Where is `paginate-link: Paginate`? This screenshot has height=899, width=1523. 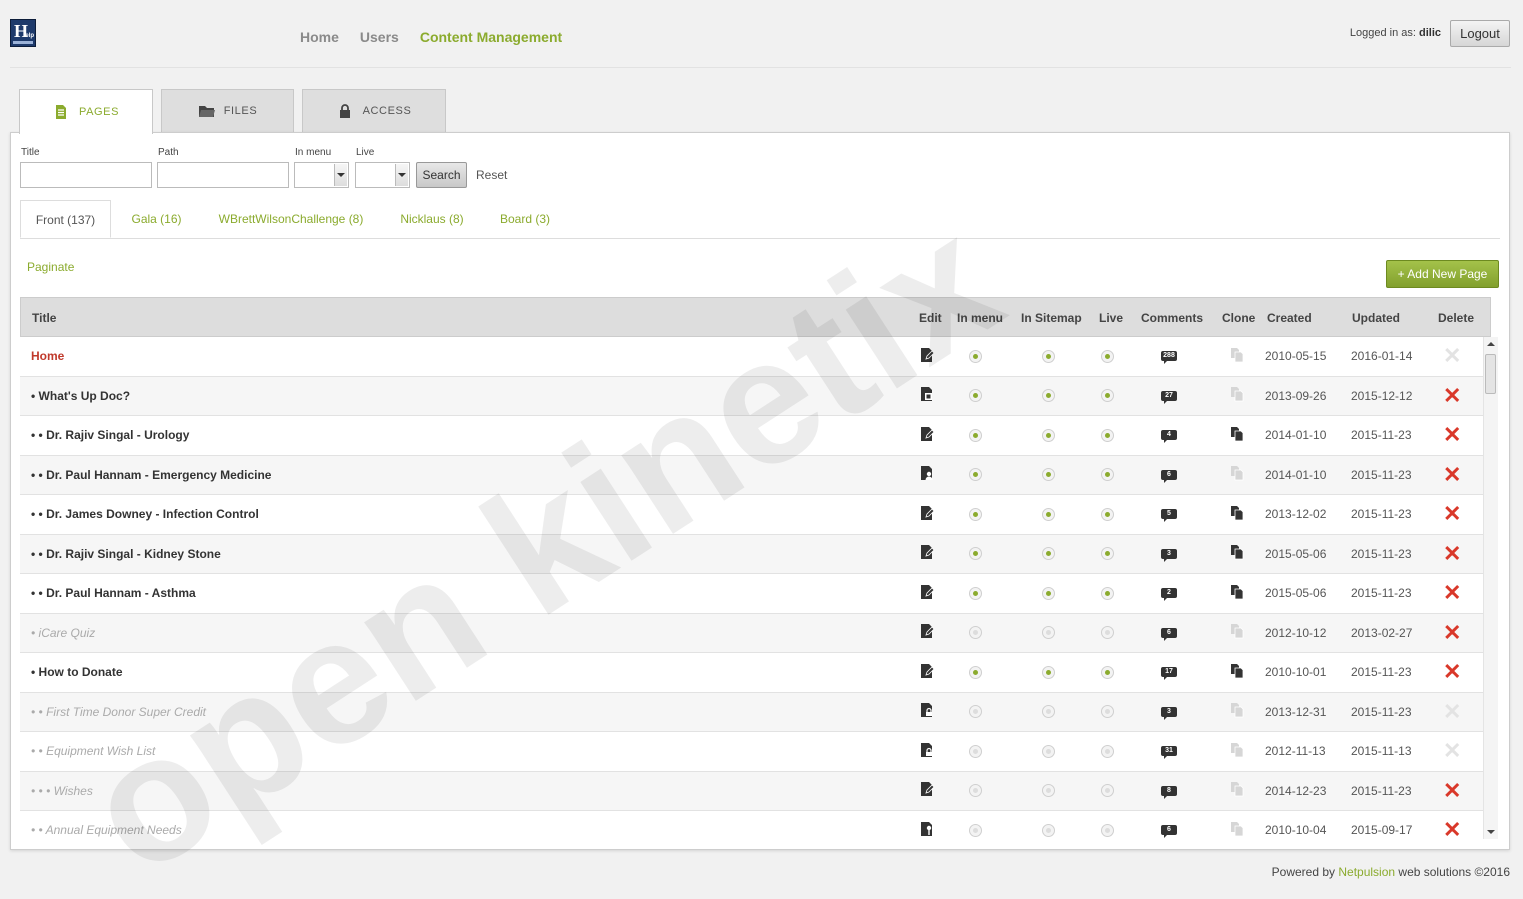 paginate-link: Paginate is located at coordinates (50, 267).